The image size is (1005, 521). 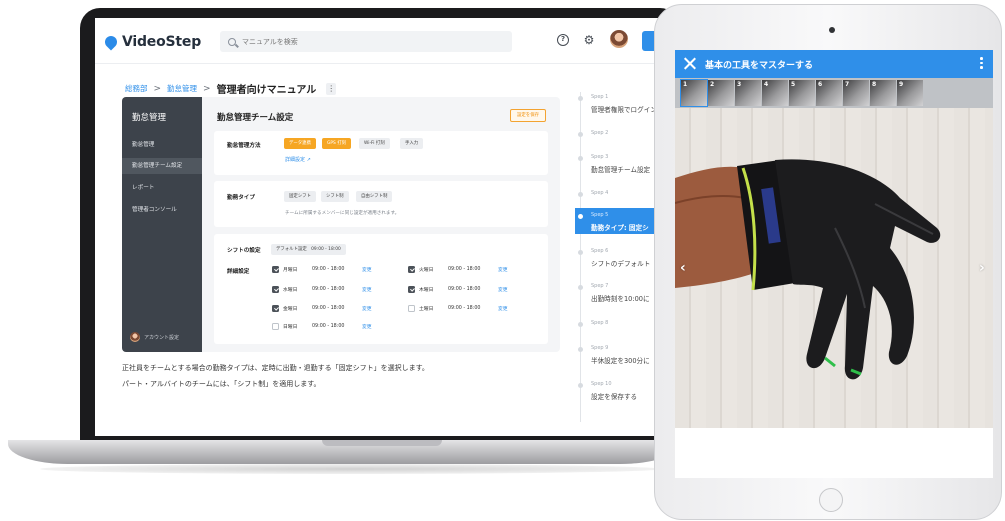 I want to click on step-number: Spep 2, so click(x=600, y=133).